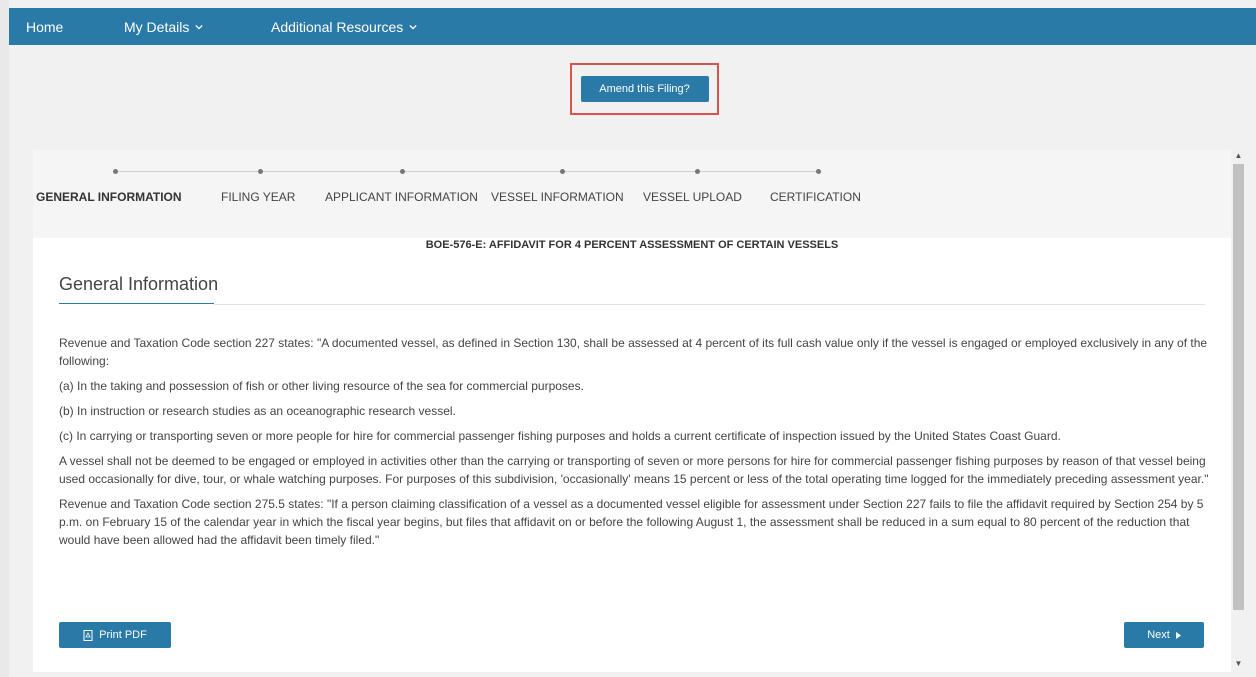  I want to click on nav-home-label: Home, so click(45, 26).